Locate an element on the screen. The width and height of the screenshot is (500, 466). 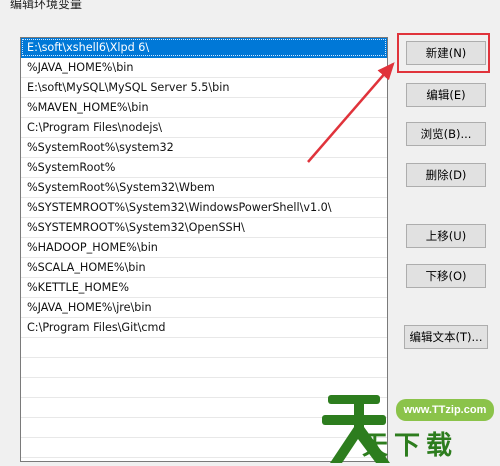
list-item: %JAVA_HOME%\bin is located at coordinates (204, 68).